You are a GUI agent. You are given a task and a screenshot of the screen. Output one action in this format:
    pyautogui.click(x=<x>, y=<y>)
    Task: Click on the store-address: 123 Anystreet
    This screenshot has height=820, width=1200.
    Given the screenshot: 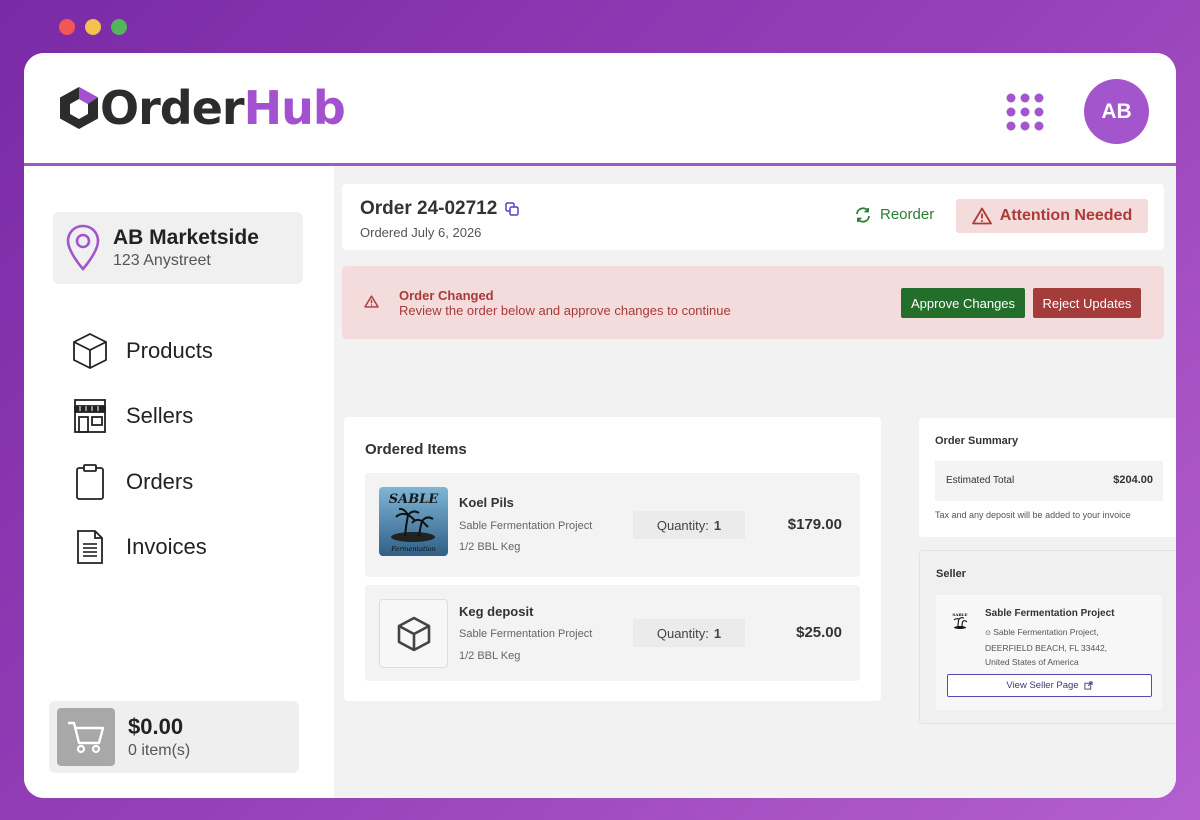 What is the action you would take?
    pyautogui.click(x=162, y=260)
    